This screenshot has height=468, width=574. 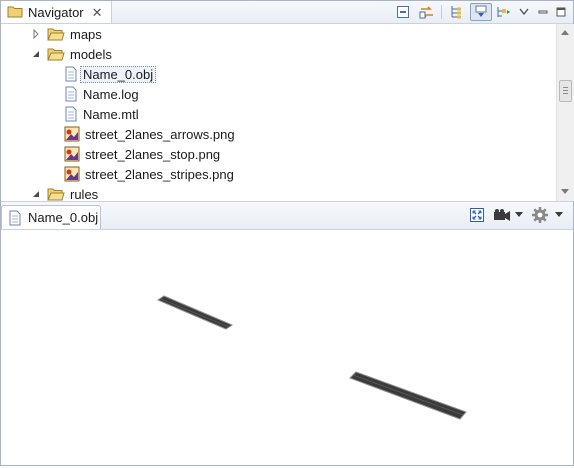 I want to click on filter-icon, so click(x=481, y=12).